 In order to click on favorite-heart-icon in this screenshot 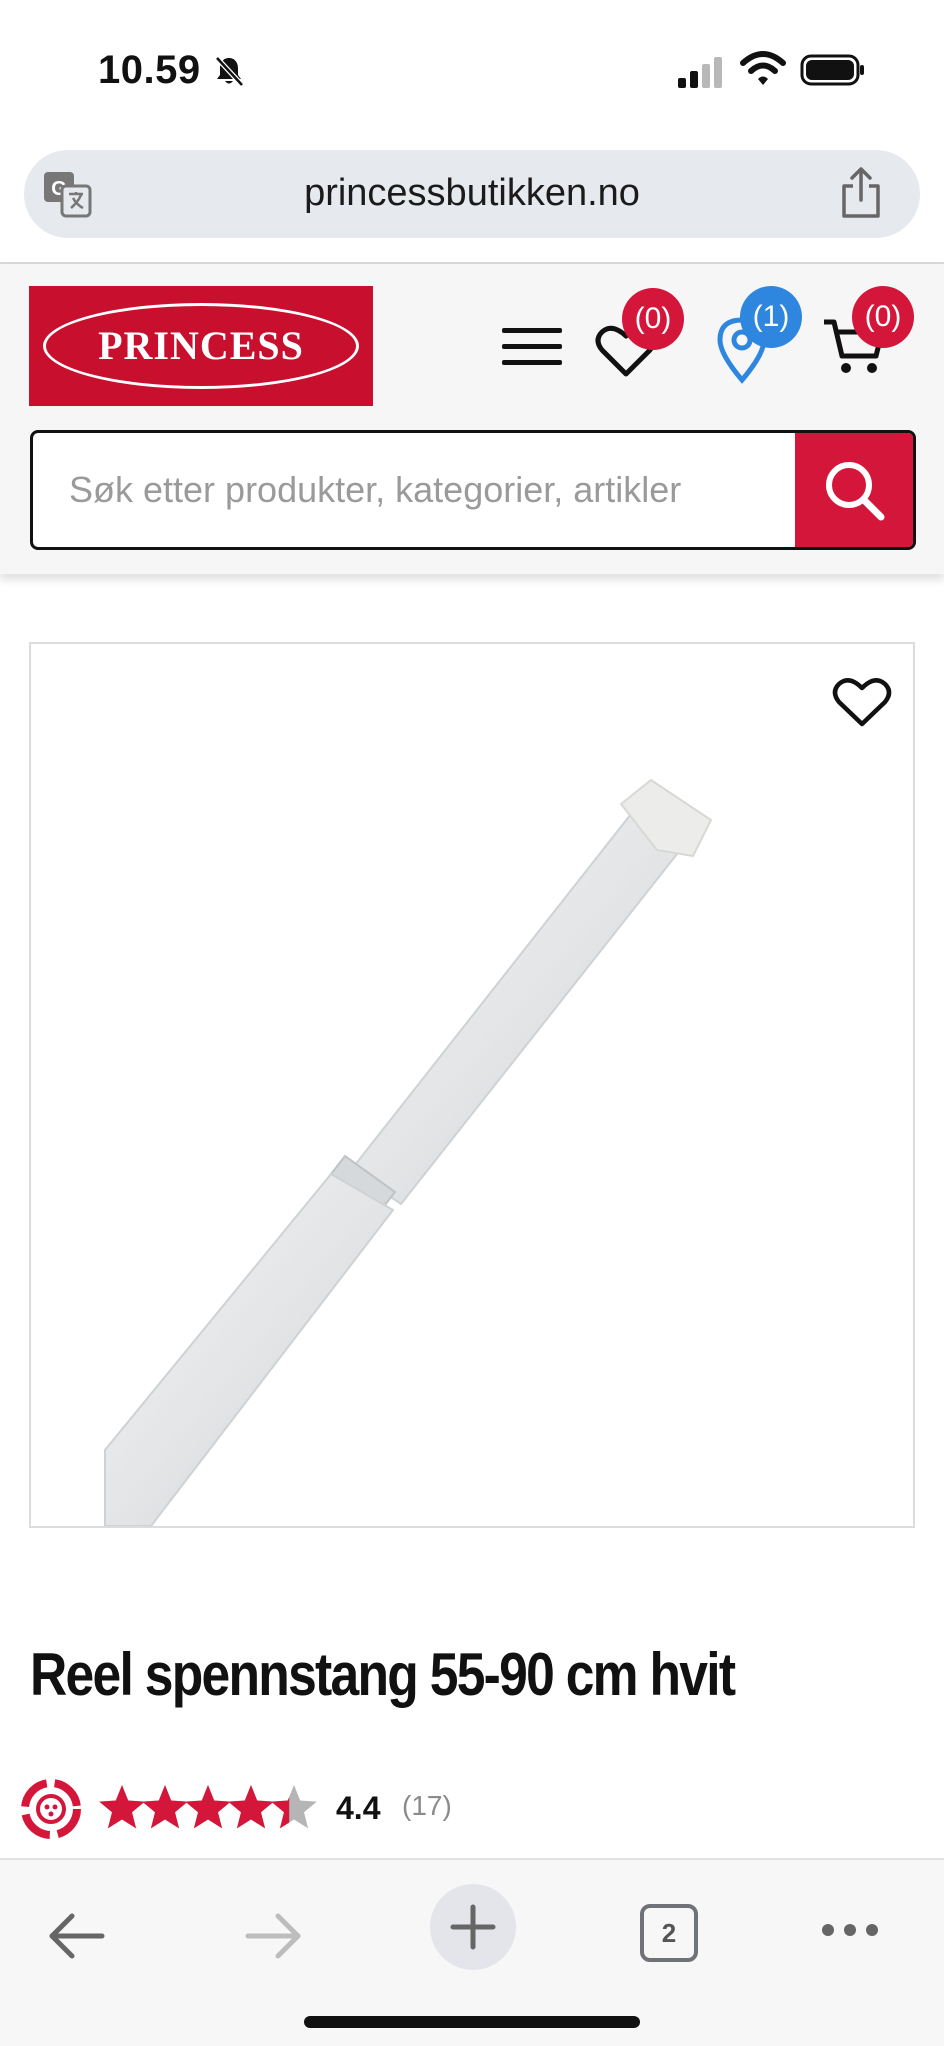, I will do `click(862, 702)`.